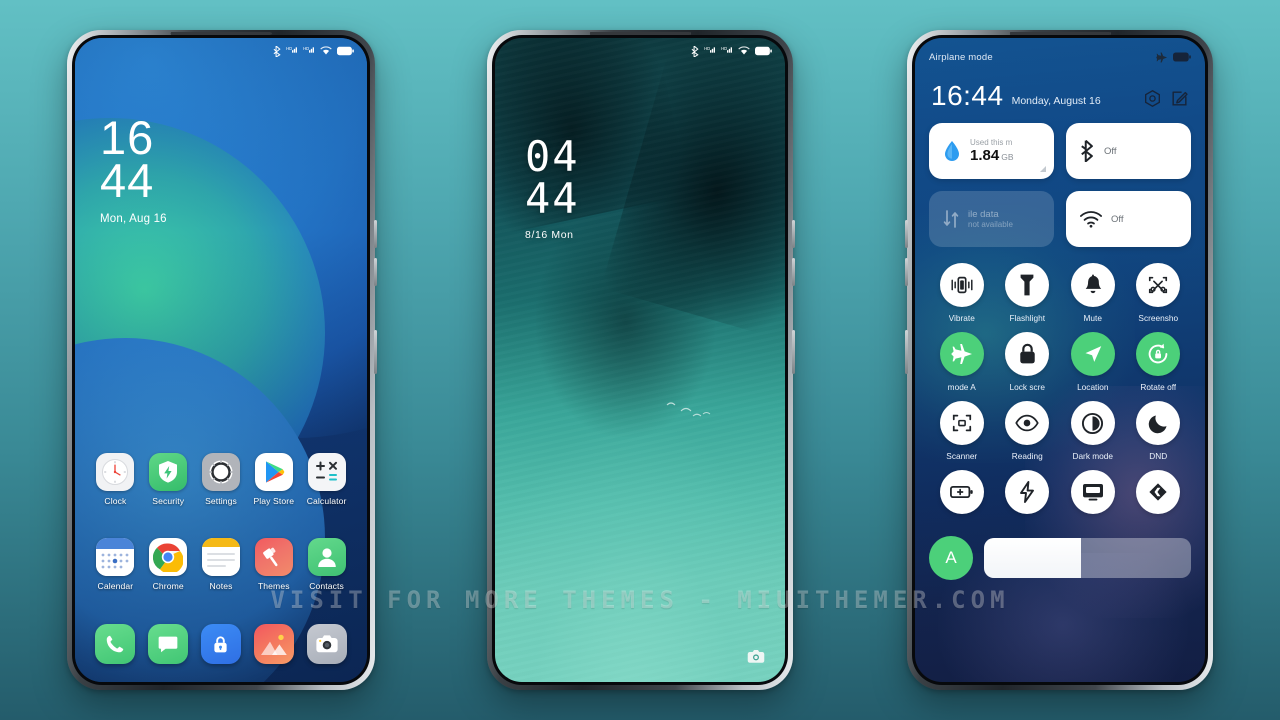  What do you see at coordinates (326, 564) in the screenshot?
I see `app-contacts: Contacts` at bounding box center [326, 564].